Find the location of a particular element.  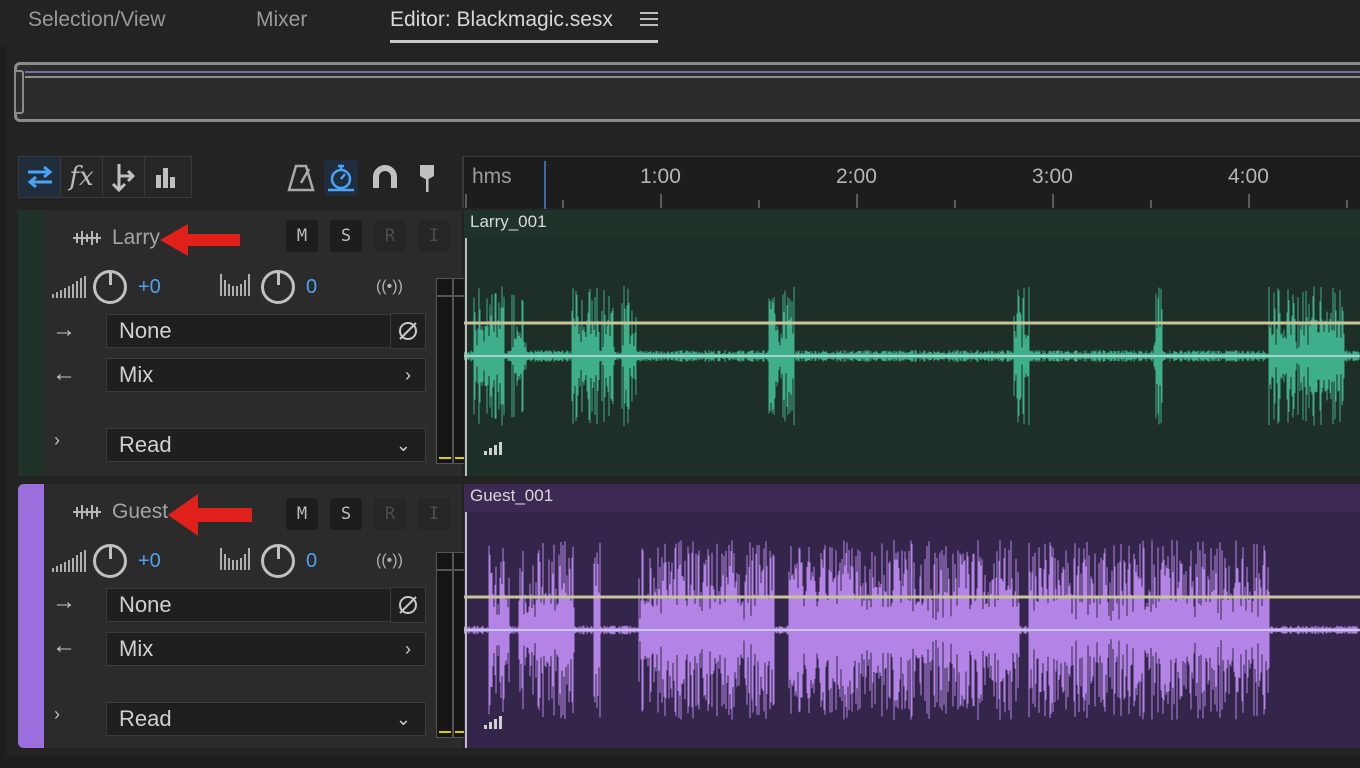

stopwatch-icon is located at coordinates (341, 178).